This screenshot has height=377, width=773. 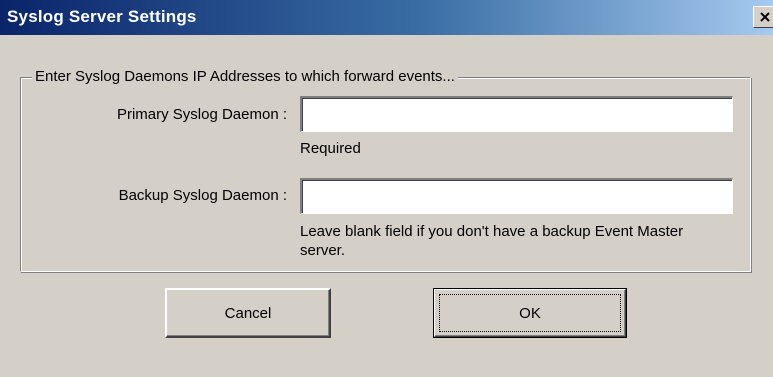 What do you see at coordinates (386, 17) in the screenshot?
I see `title-bar: Syslog Server Settings` at bounding box center [386, 17].